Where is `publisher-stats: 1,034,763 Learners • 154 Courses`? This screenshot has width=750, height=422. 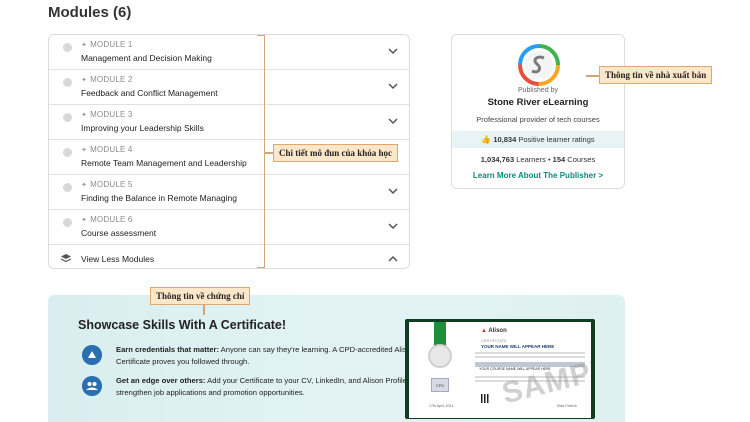
publisher-stats: 1,034,763 Learners • 154 Courses is located at coordinates (538, 159).